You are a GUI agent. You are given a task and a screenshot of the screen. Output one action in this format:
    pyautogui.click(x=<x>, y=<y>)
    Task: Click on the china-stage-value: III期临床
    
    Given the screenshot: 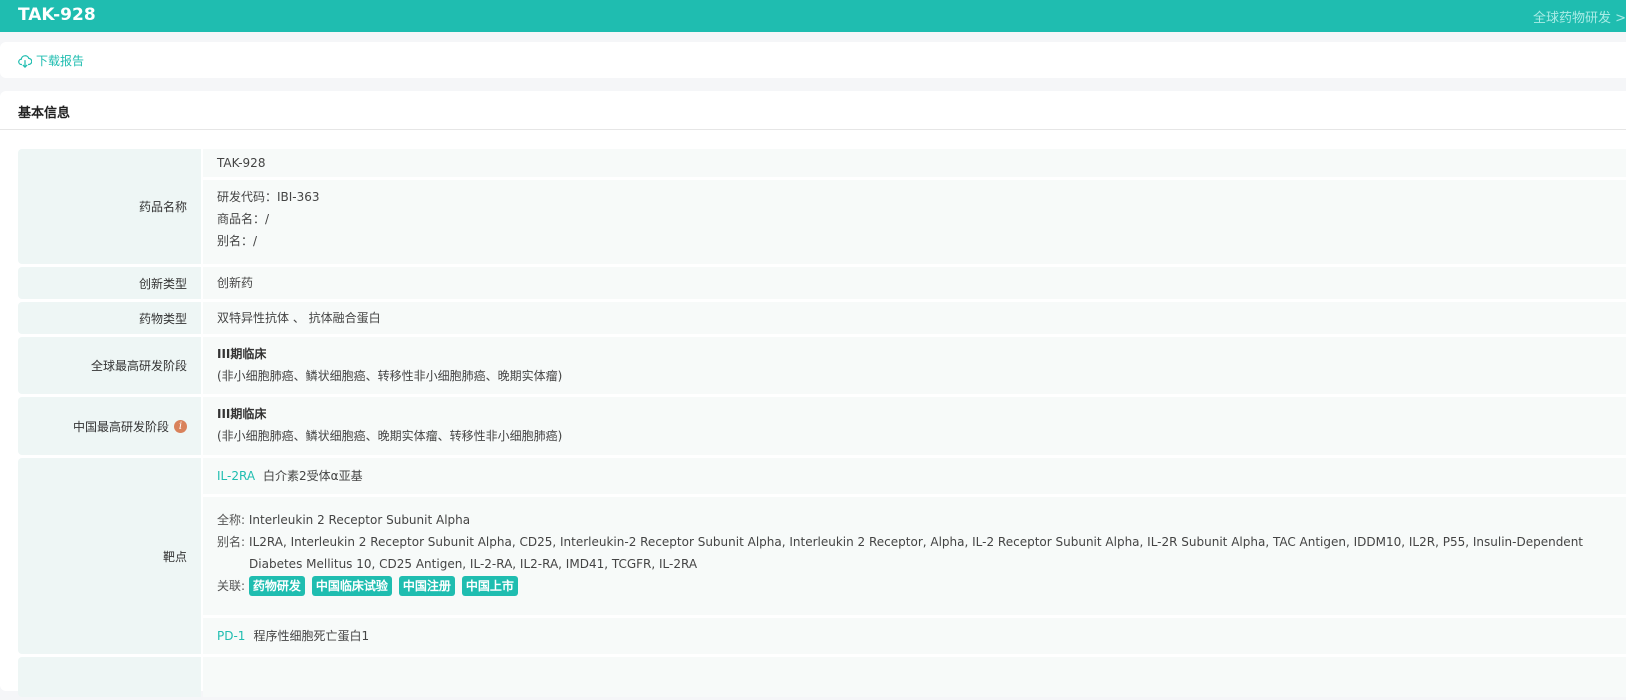 What is the action you would take?
    pyautogui.click(x=242, y=414)
    